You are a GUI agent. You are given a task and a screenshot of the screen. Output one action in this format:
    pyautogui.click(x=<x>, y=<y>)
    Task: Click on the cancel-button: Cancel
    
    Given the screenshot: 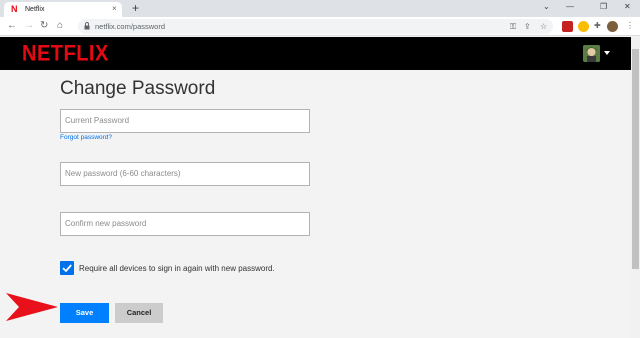 What is the action you would take?
    pyautogui.click(x=139, y=313)
    